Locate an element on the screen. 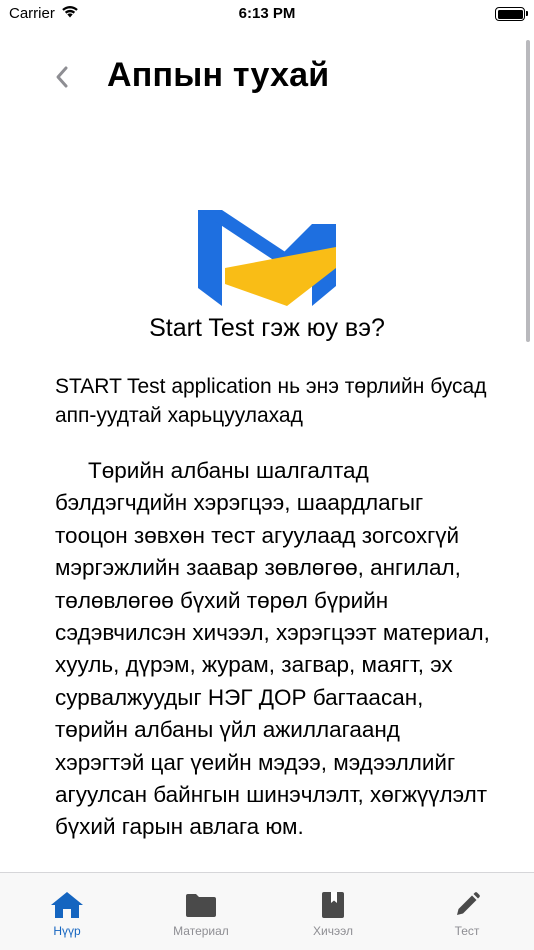 The height and width of the screenshot is (950, 534). back-button is located at coordinates (62, 77).